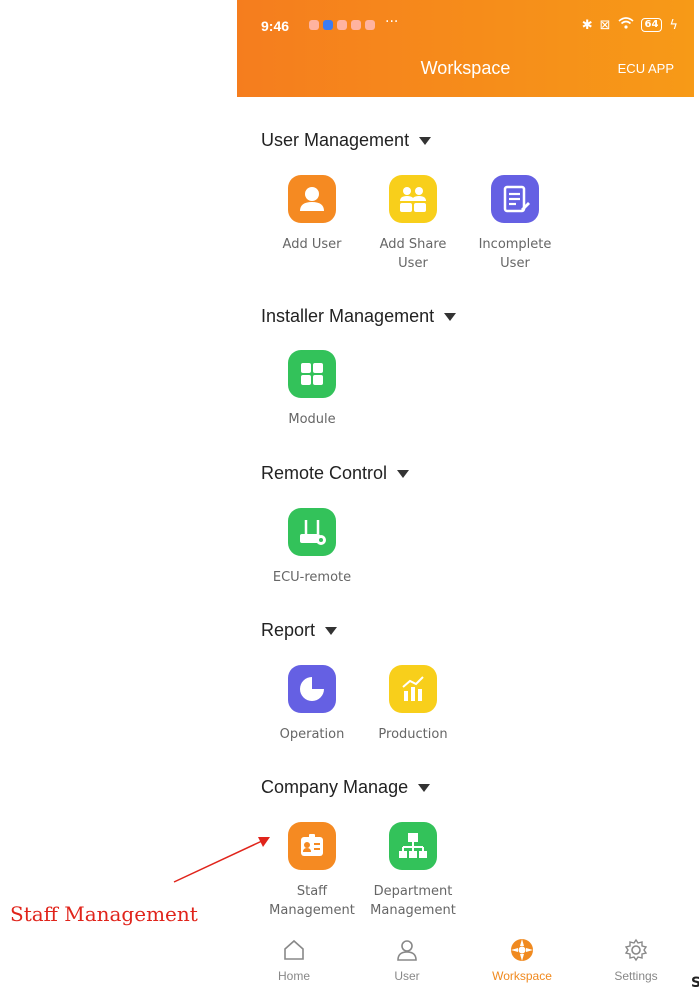 This screenshot has height=996, width=699. What do you see at coordinates (221, 860) in the screenshot?
I see `annotation-arrow-icon` at bounding box center [221, 860].